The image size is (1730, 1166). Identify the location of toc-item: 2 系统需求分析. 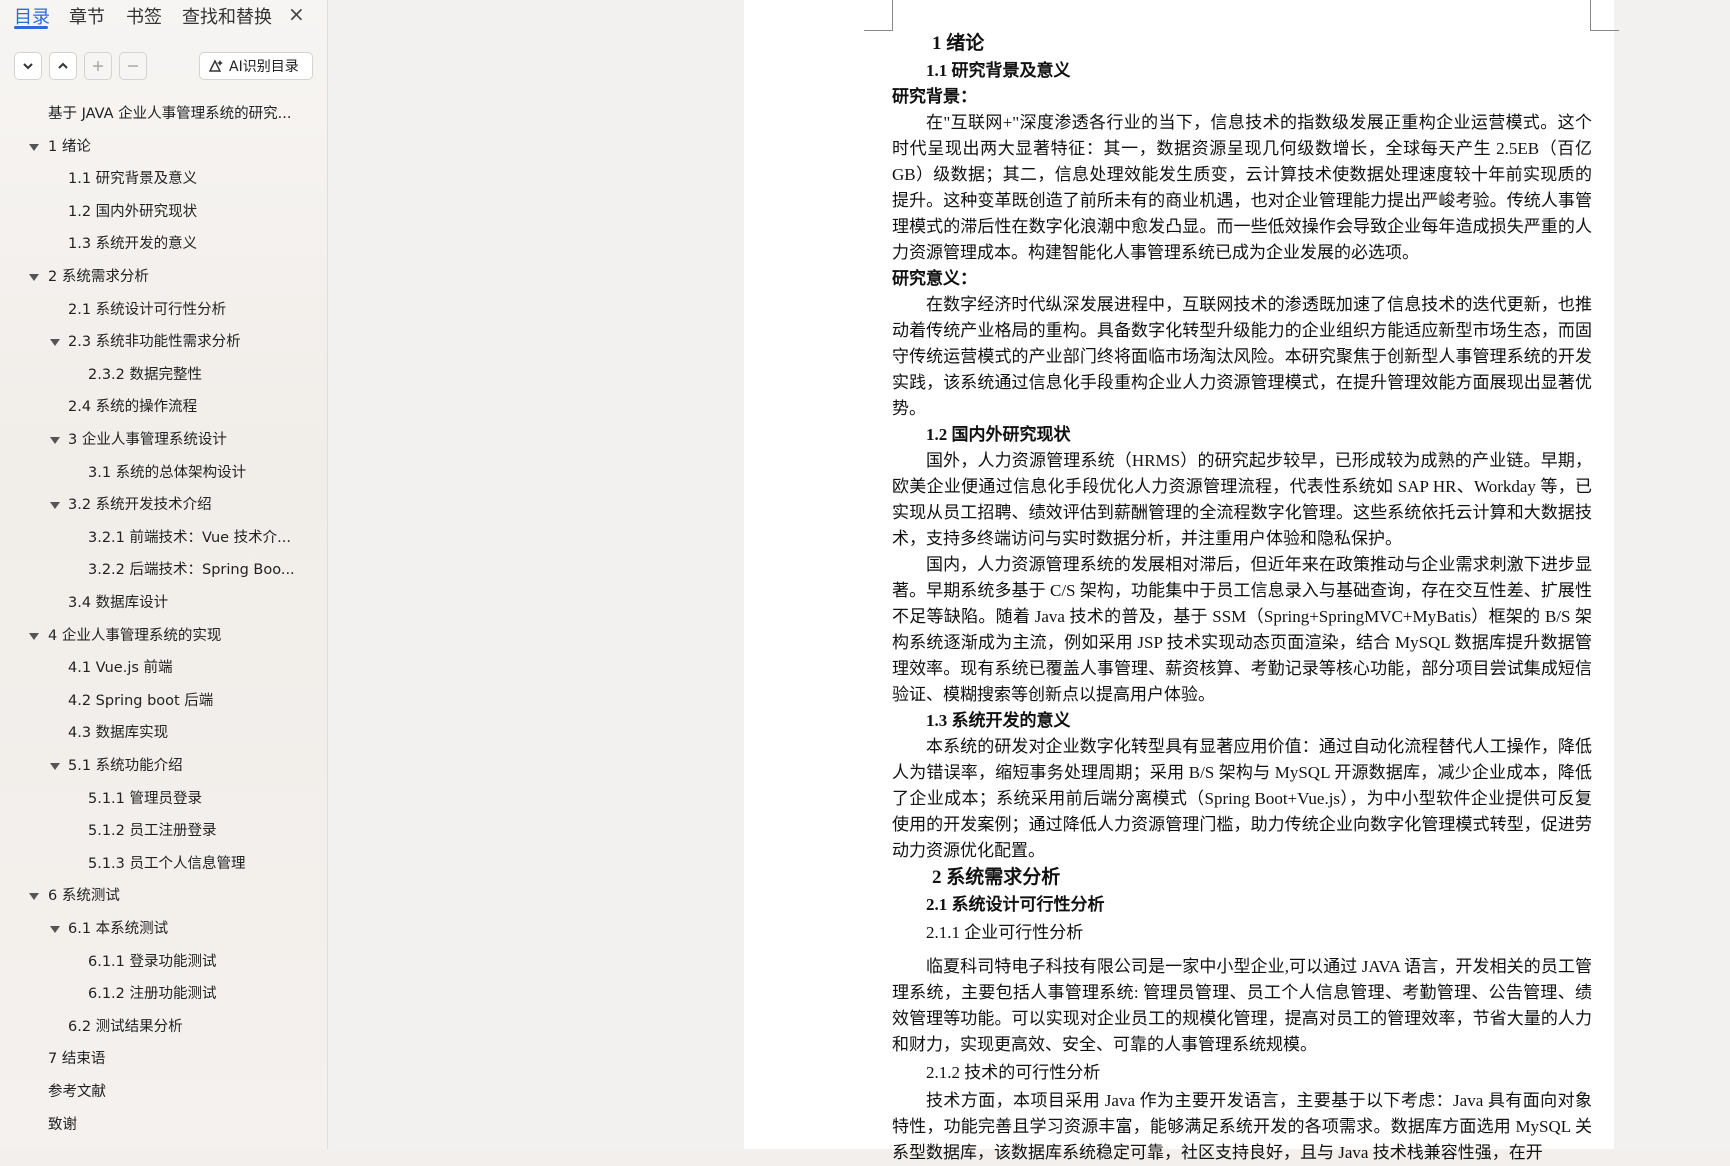
(98, 277).